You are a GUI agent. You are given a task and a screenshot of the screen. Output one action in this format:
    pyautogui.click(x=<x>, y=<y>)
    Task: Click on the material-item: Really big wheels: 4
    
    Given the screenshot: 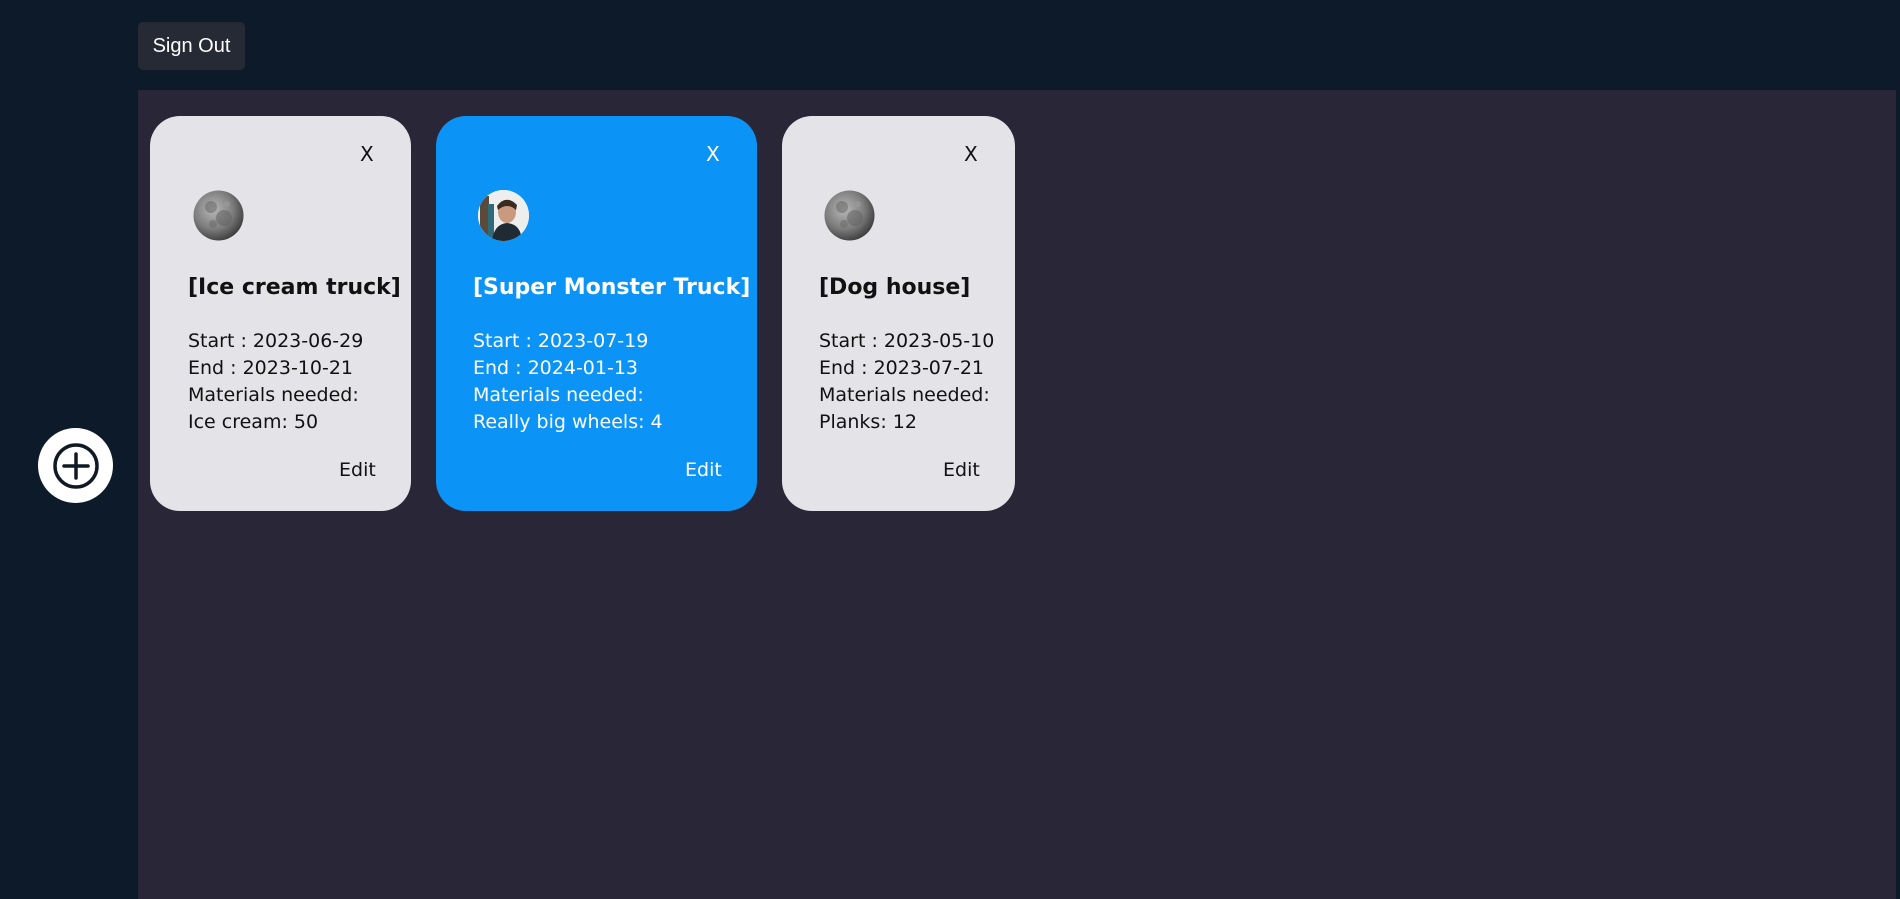 What is the action you would take?
    pyautogui.click(x=568, y=422)
    